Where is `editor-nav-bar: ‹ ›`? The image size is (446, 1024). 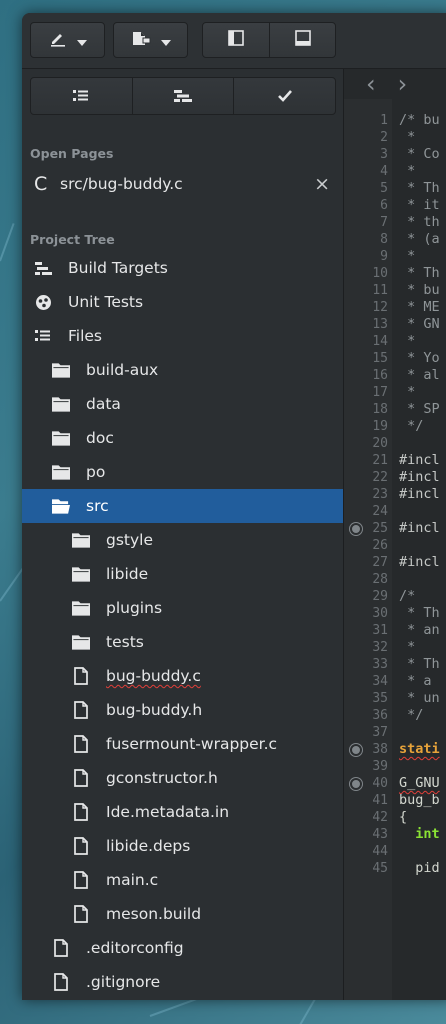 editor-nav-bar: ‹ › is located at coordinates (395, 84).